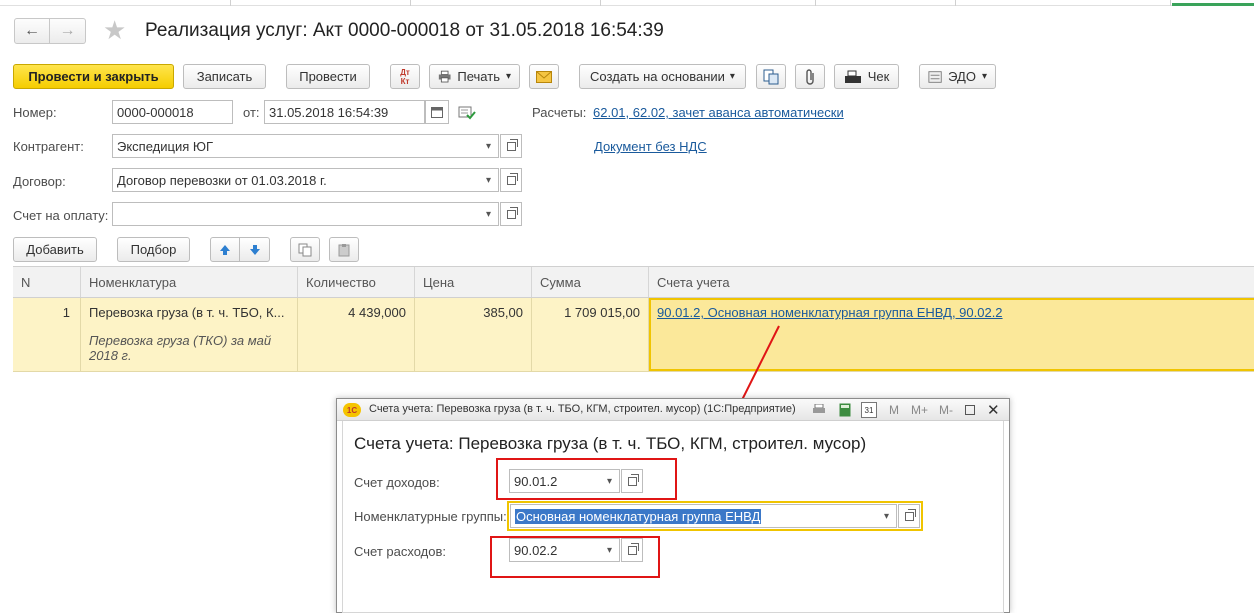 This screenshot has height=613, width=1254. Describe the element at coordinates (946, 410) in the screenshot. I see `memory-minus-button: M-` at that location.